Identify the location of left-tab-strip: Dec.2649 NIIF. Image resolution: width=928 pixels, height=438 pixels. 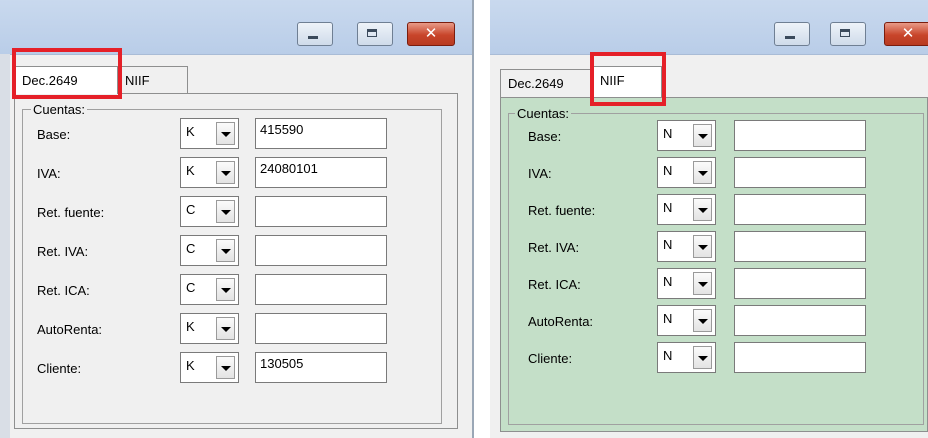
(236, 81).